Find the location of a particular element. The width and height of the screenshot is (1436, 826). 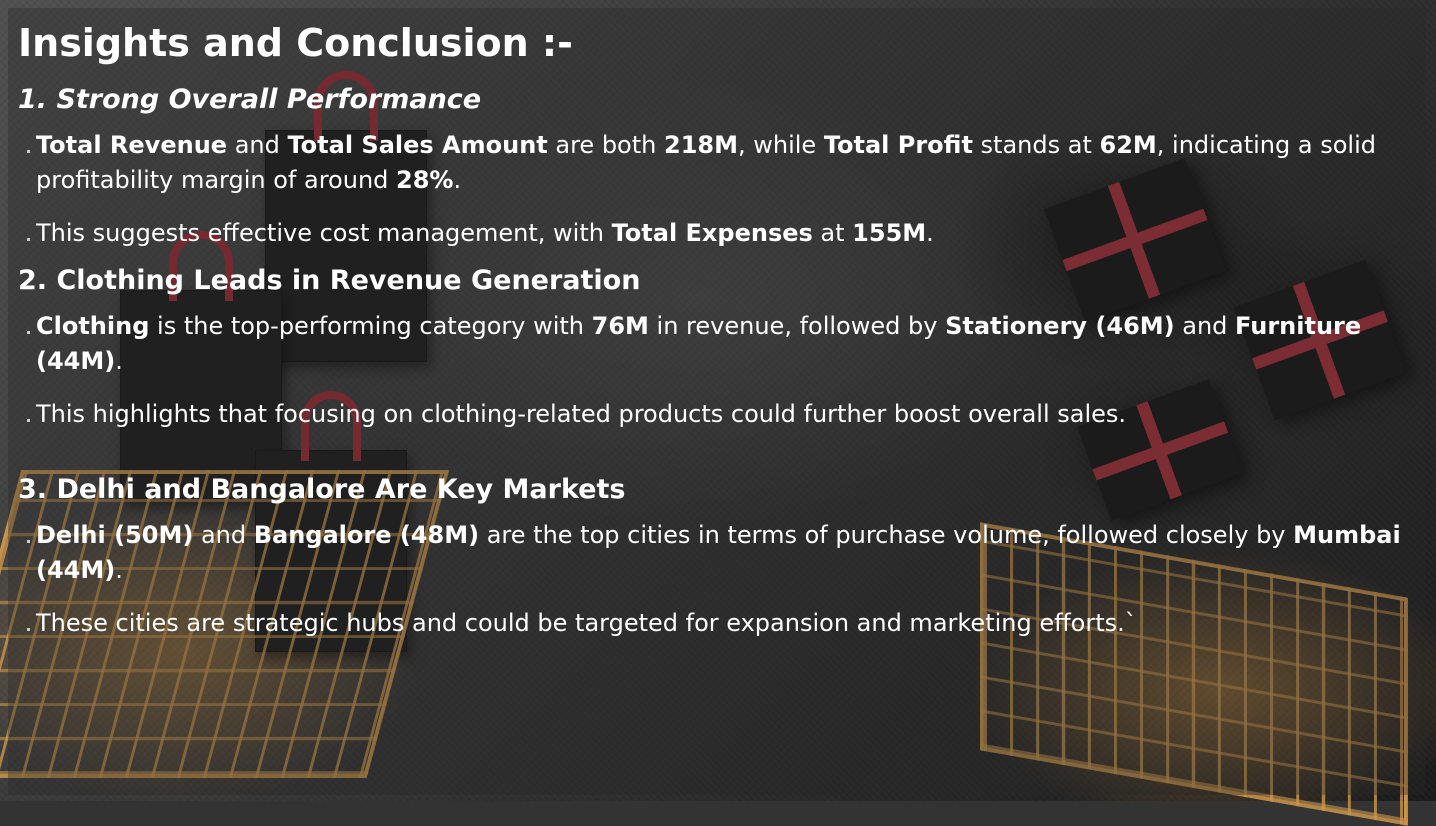

text-segment: is the top-performing category with is located at coordinates (370, 326).